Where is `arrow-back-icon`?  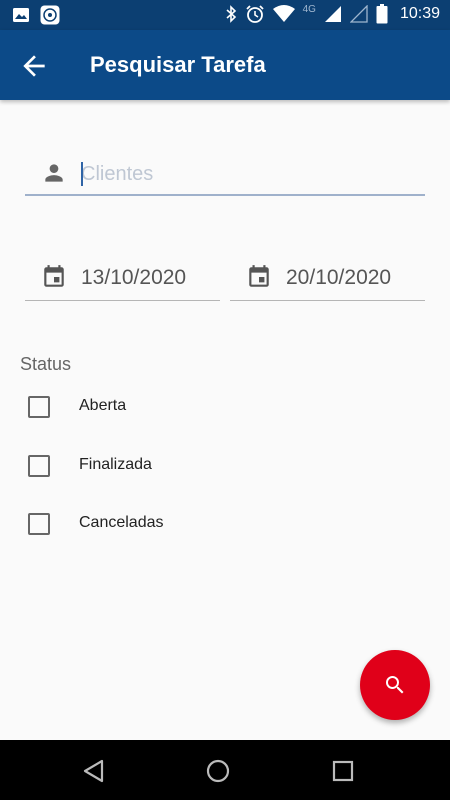 arrow-back-icon is located at coordinates (34, 66).